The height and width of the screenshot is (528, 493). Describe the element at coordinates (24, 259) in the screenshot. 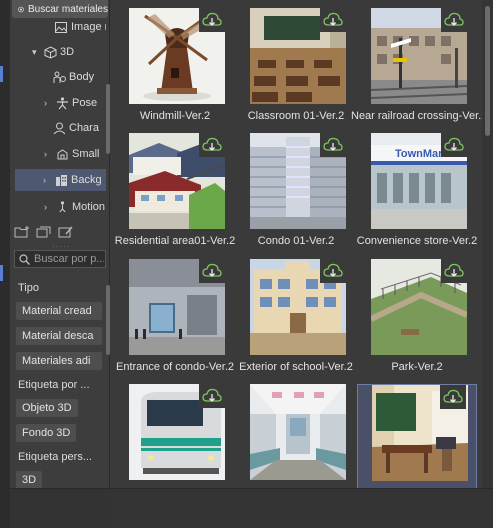

I see `search-icon` at that location.